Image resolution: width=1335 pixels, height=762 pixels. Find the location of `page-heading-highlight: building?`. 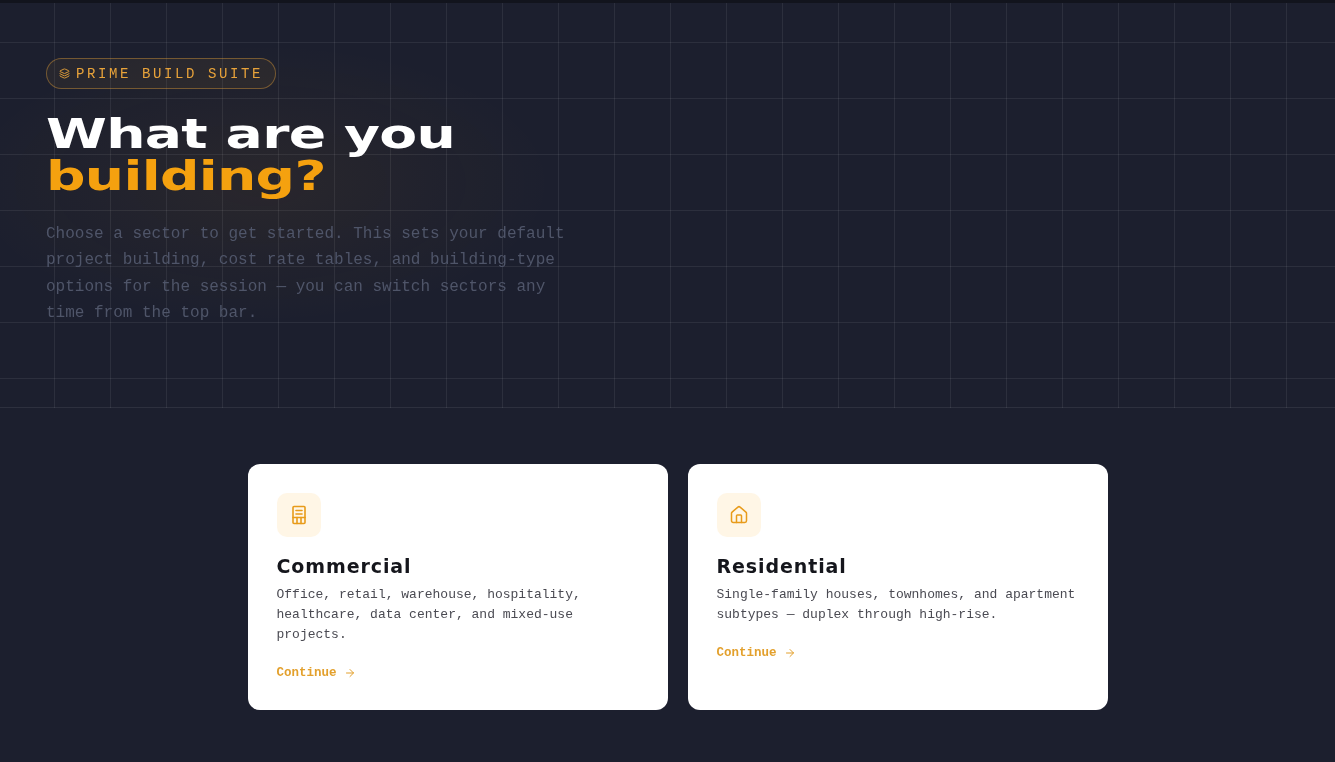

page-heading-highlight: building? is located at coordinates (186, 176).